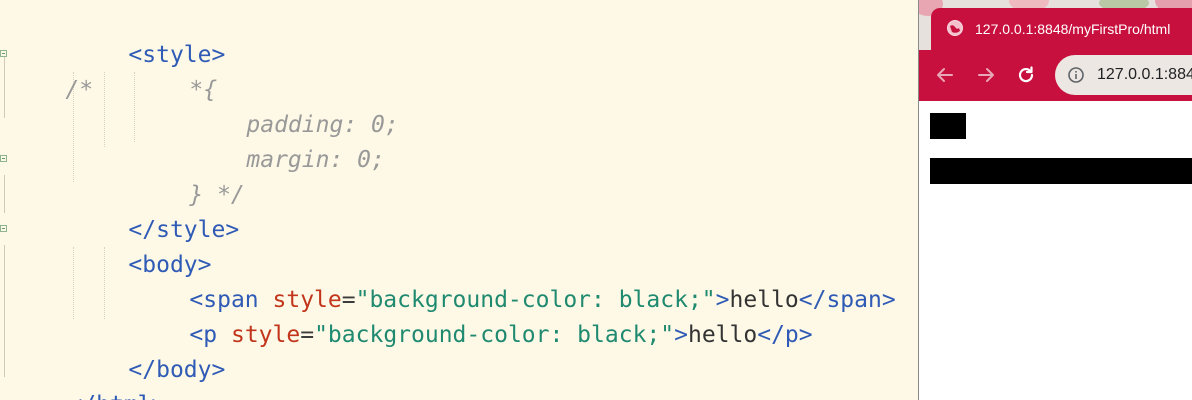 This screenshot has width=1192, height=400. What do you see at coordinates (287, 140) in the screenshot?
I see `code-line: margin: 0;` at bounding box center [287, 140].